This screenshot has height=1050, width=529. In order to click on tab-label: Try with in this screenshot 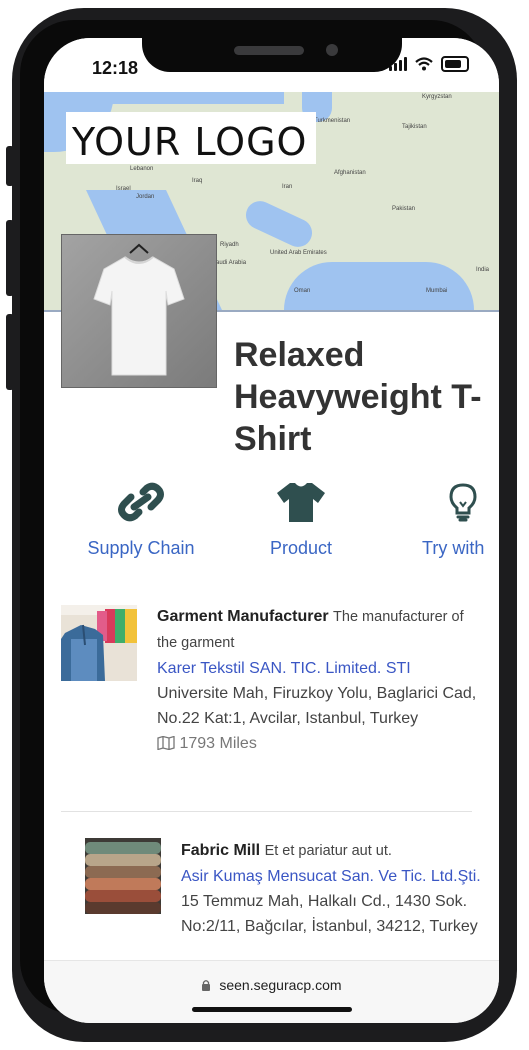, I will do `click(453, 548)`.